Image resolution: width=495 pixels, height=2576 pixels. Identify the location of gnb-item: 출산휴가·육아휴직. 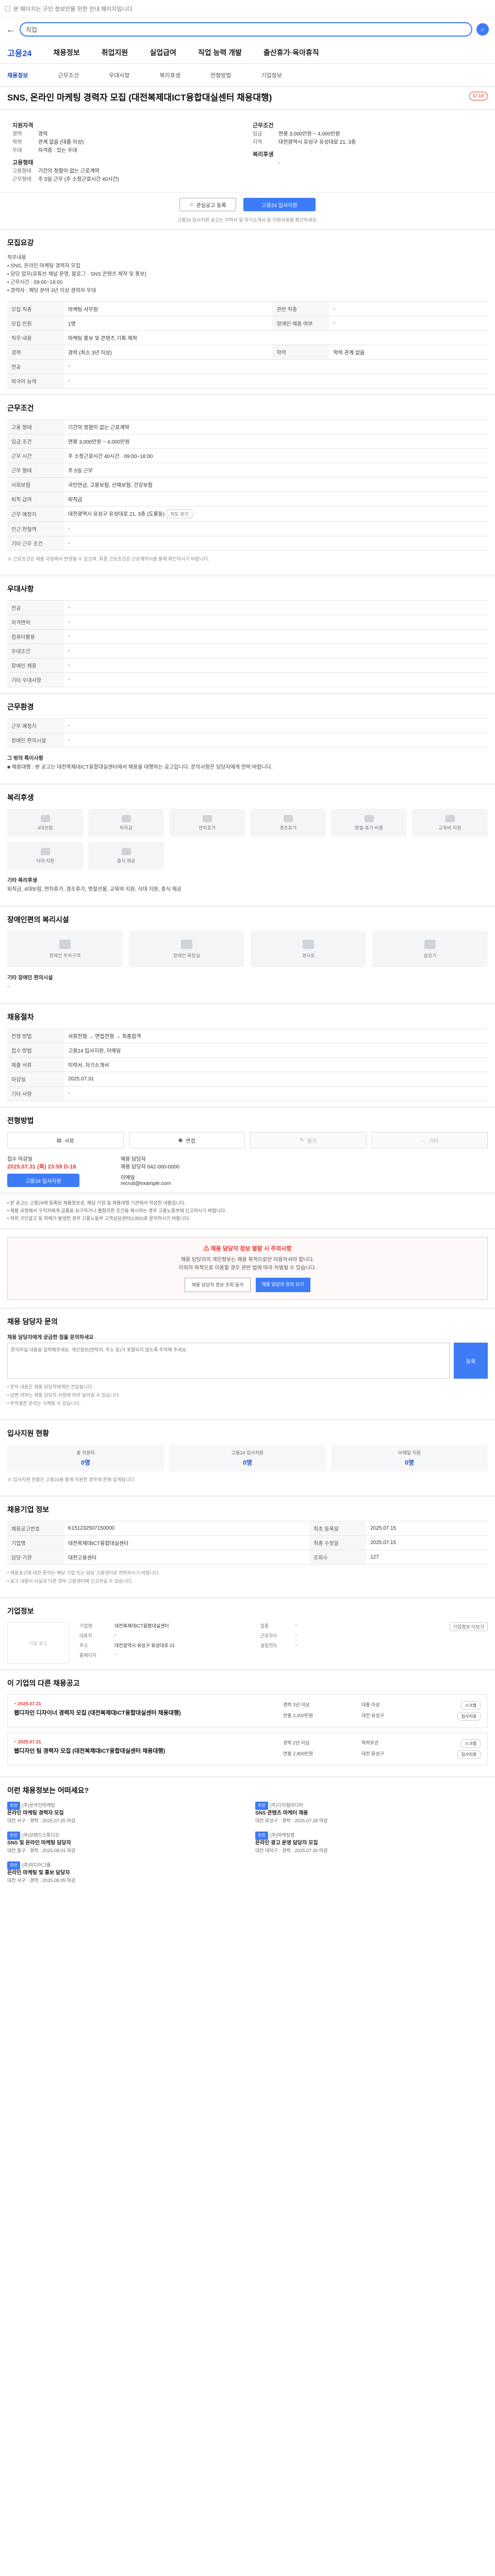
(291, 52).